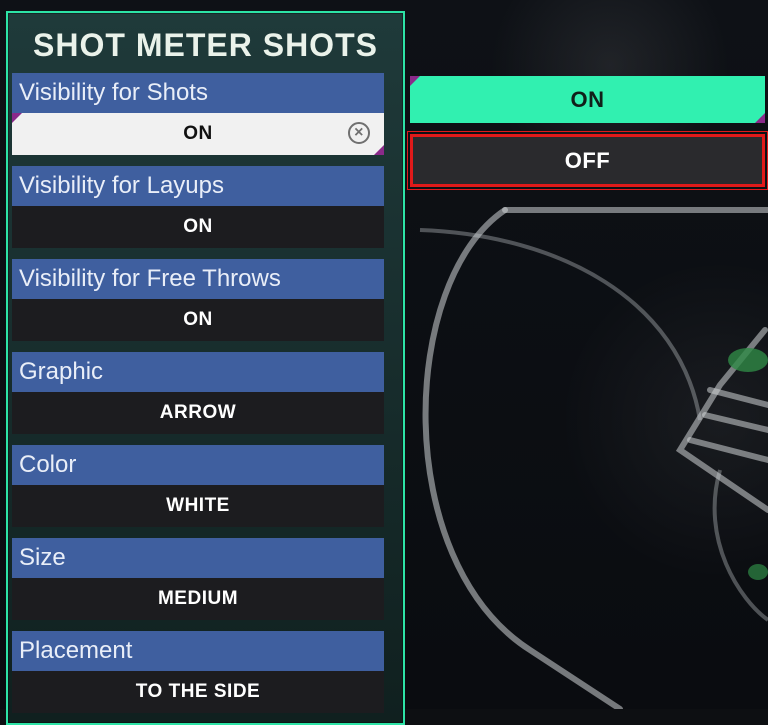  I want to click on setting-value-text: ON, so click(198, 133).